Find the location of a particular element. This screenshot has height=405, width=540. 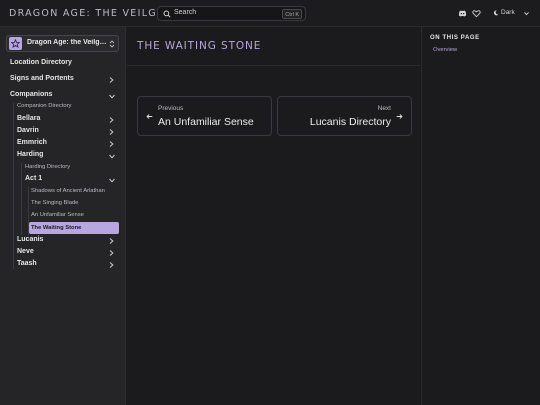

sidebar-item-label: Emmrich is located at coordinates (32, 142).